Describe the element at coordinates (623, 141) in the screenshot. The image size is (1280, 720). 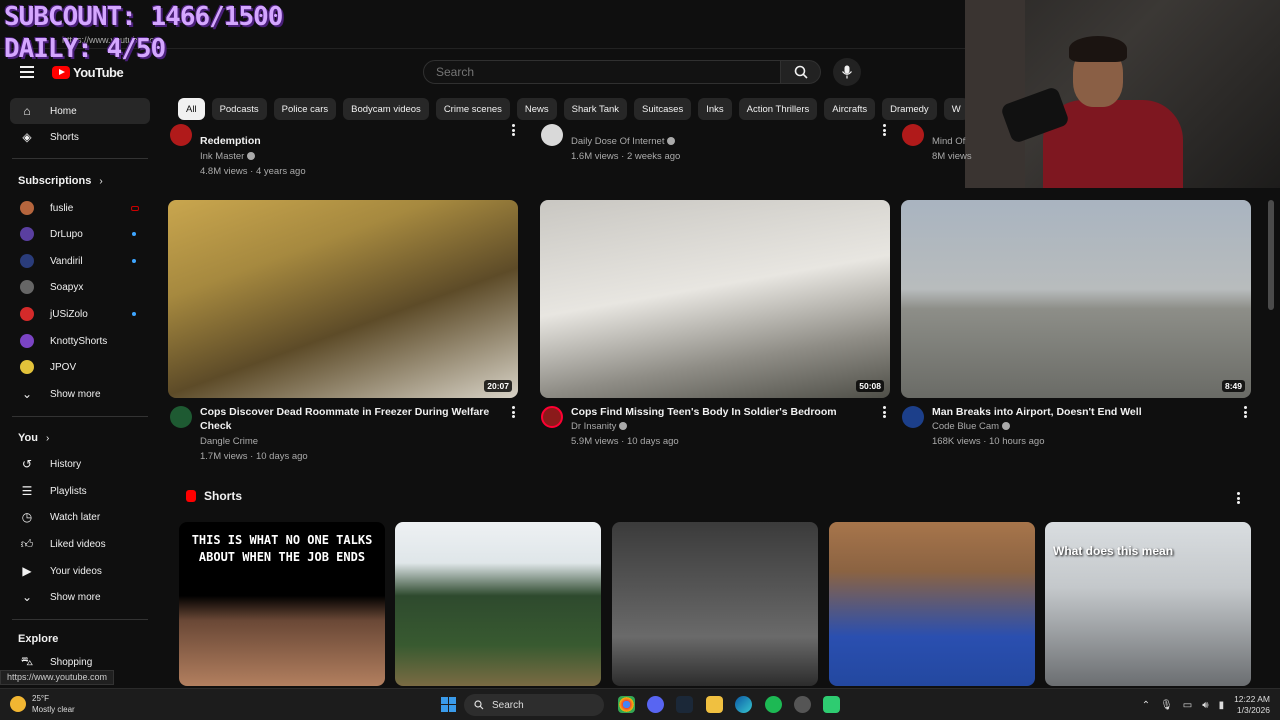
I see `channel-name: Daily Dose Of Internet` at that location.